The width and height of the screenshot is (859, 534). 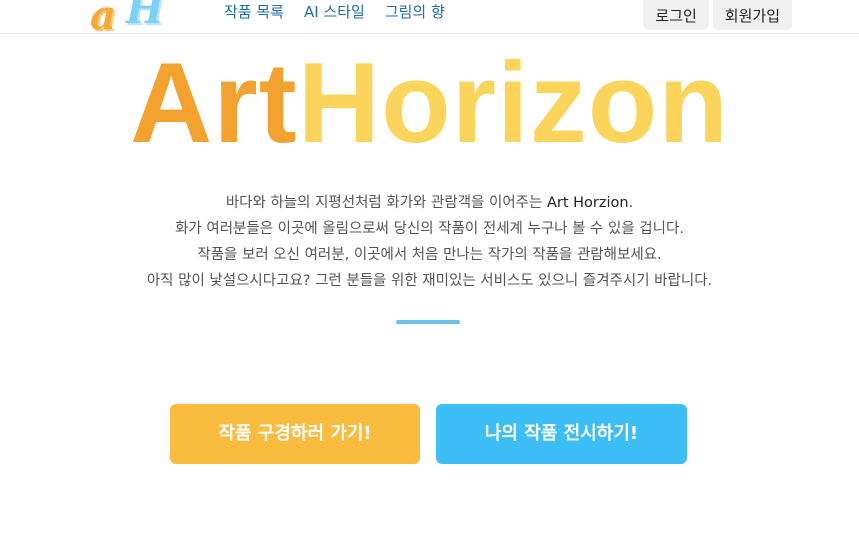 I want to click on nav-link-scent-of-painting: 그림의 향, so click(x=415, y=12).